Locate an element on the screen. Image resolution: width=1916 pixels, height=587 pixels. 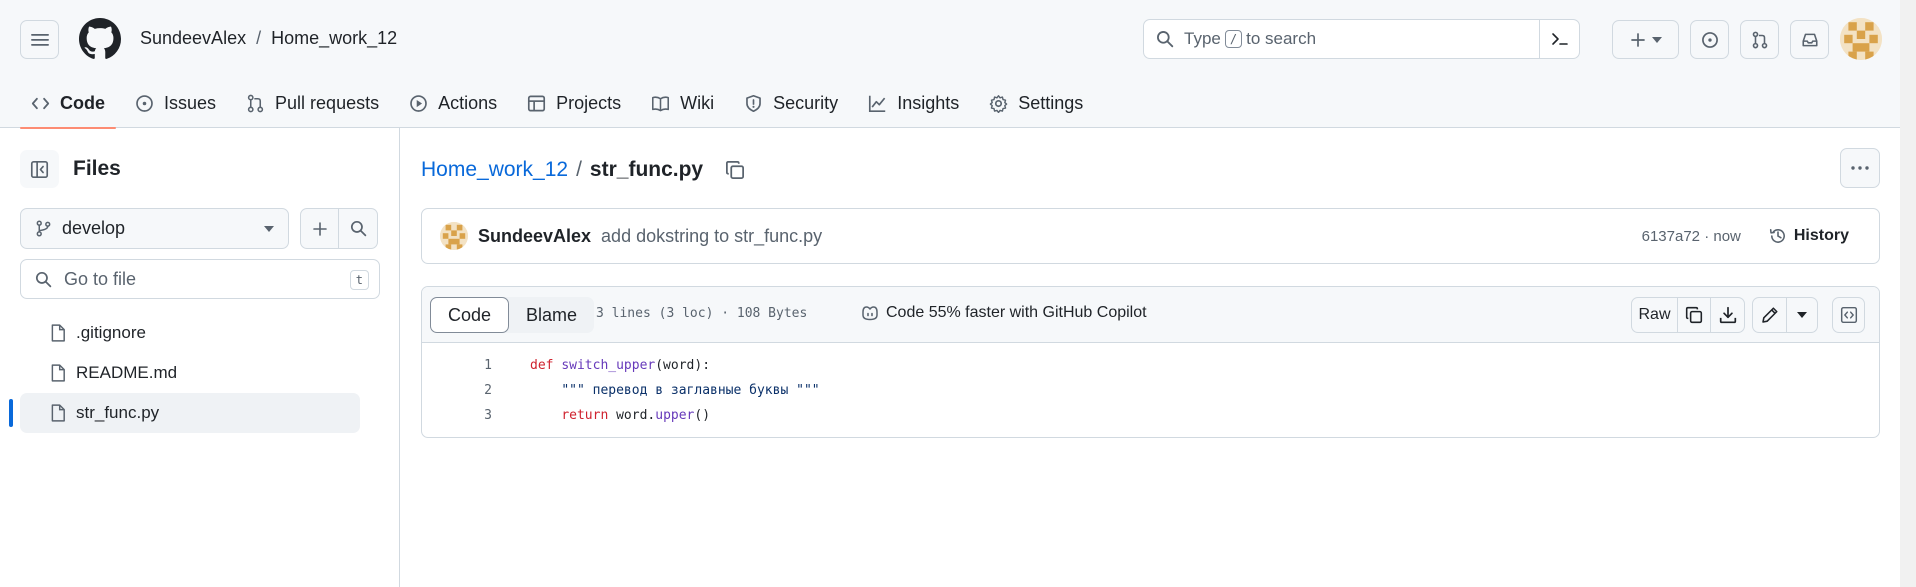
page-scrollbar is located at coordinates (1908, 293).